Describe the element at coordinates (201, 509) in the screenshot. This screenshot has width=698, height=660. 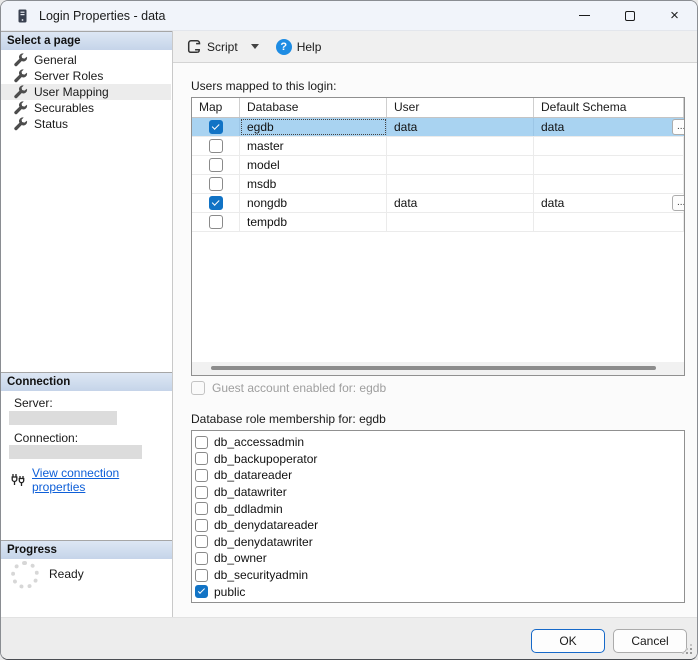
I see `role-checkbox-db_ddladmin` at that location.